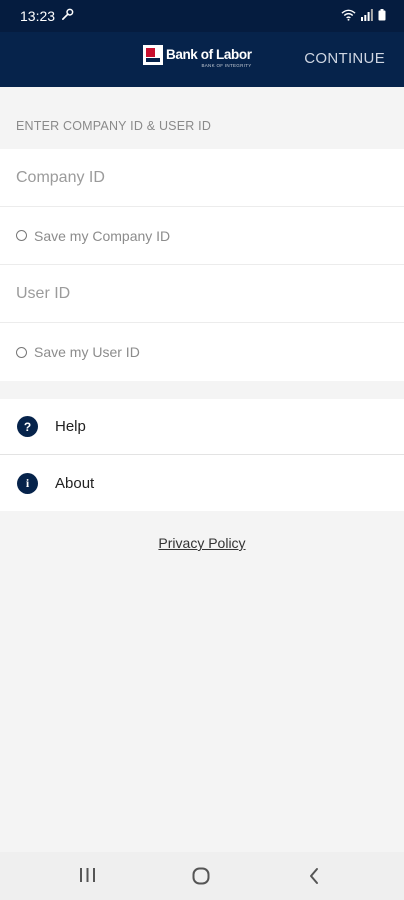 This screenshot has height=900, width=404. I want to click on logo-tagline: BANK OF INTEGRITY, so click(226, 65).